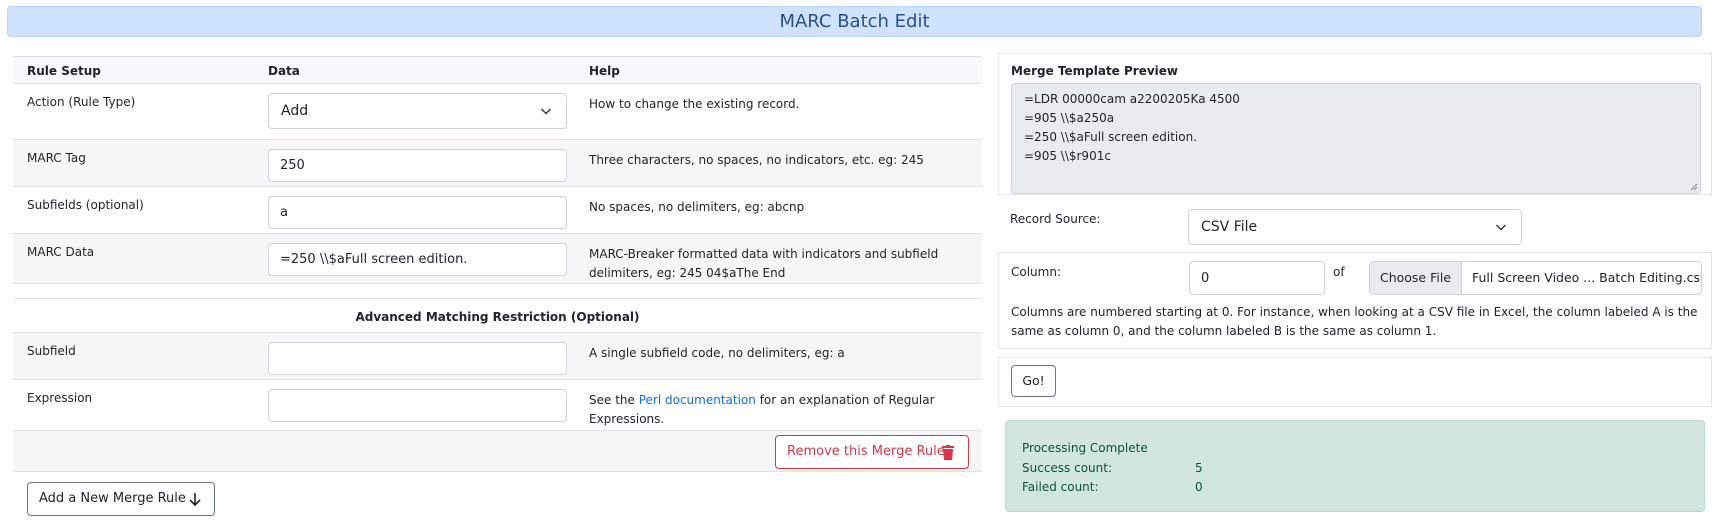 The height and width of the screenshot is (527, 1725). I want to click on remove-merge-rule-button: Remove this Merge Rule, so click(872, 452).